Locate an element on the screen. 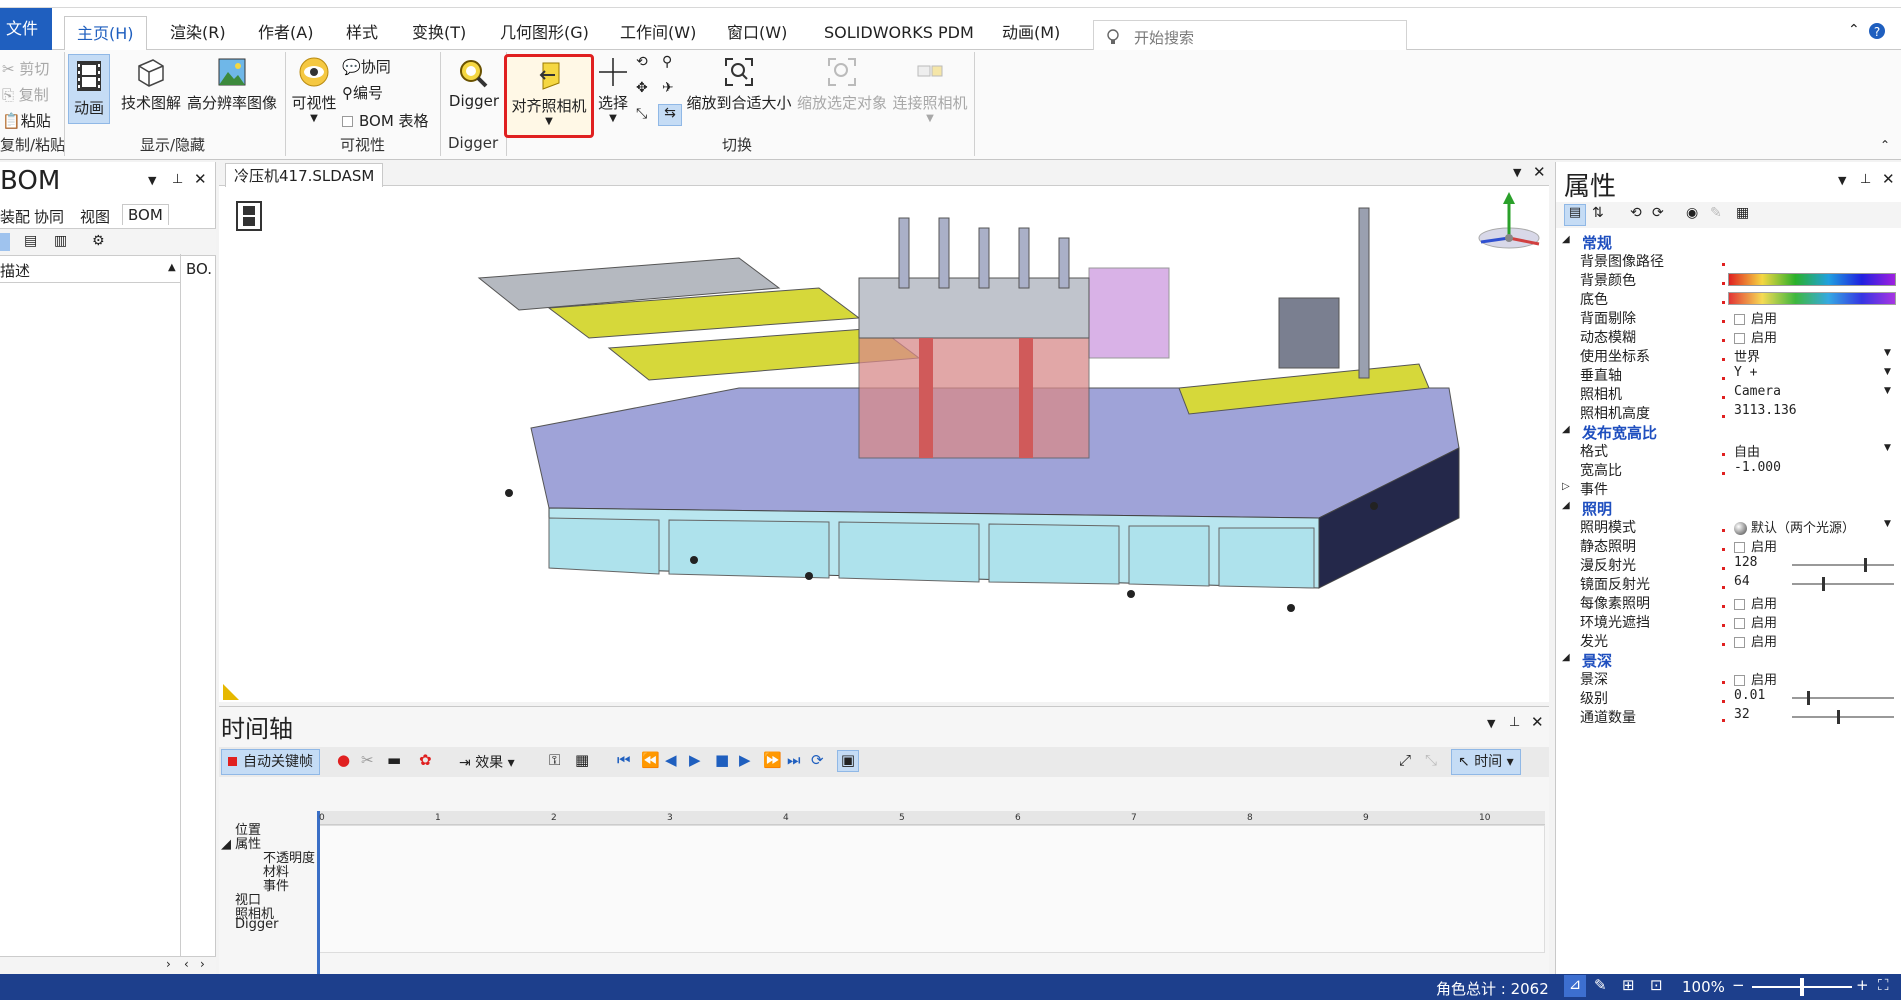 The image size is (1901, 1000). property-row: 照明模式 默认（两个光源） ▼ is located at coordinates (1728, 526).